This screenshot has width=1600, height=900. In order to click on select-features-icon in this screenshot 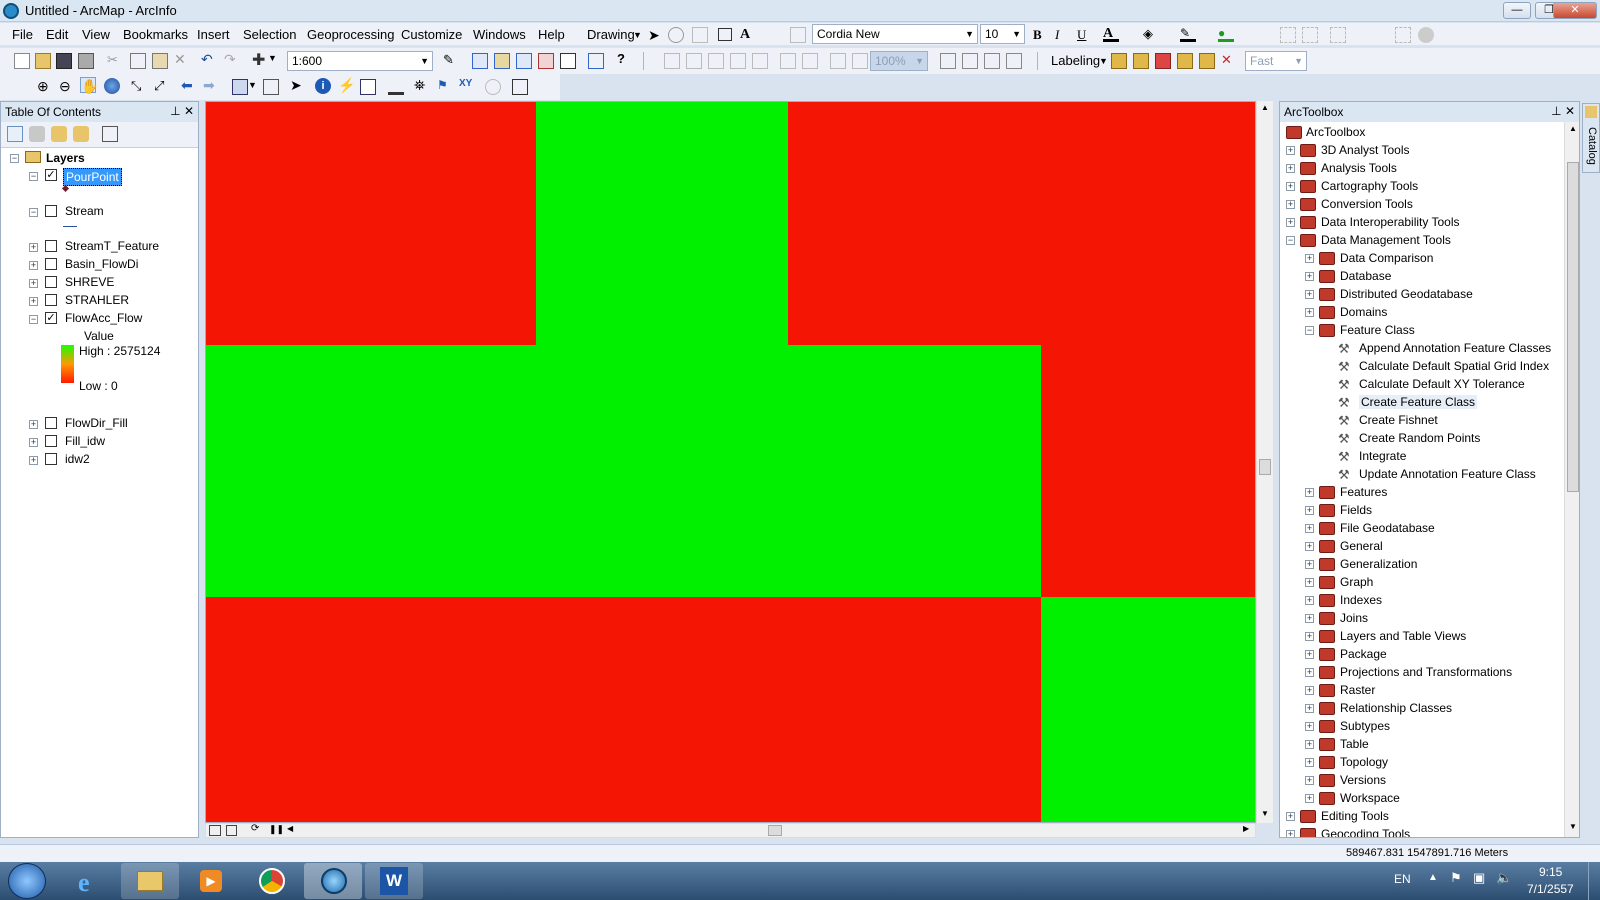, I will do `click(240, 87)`.